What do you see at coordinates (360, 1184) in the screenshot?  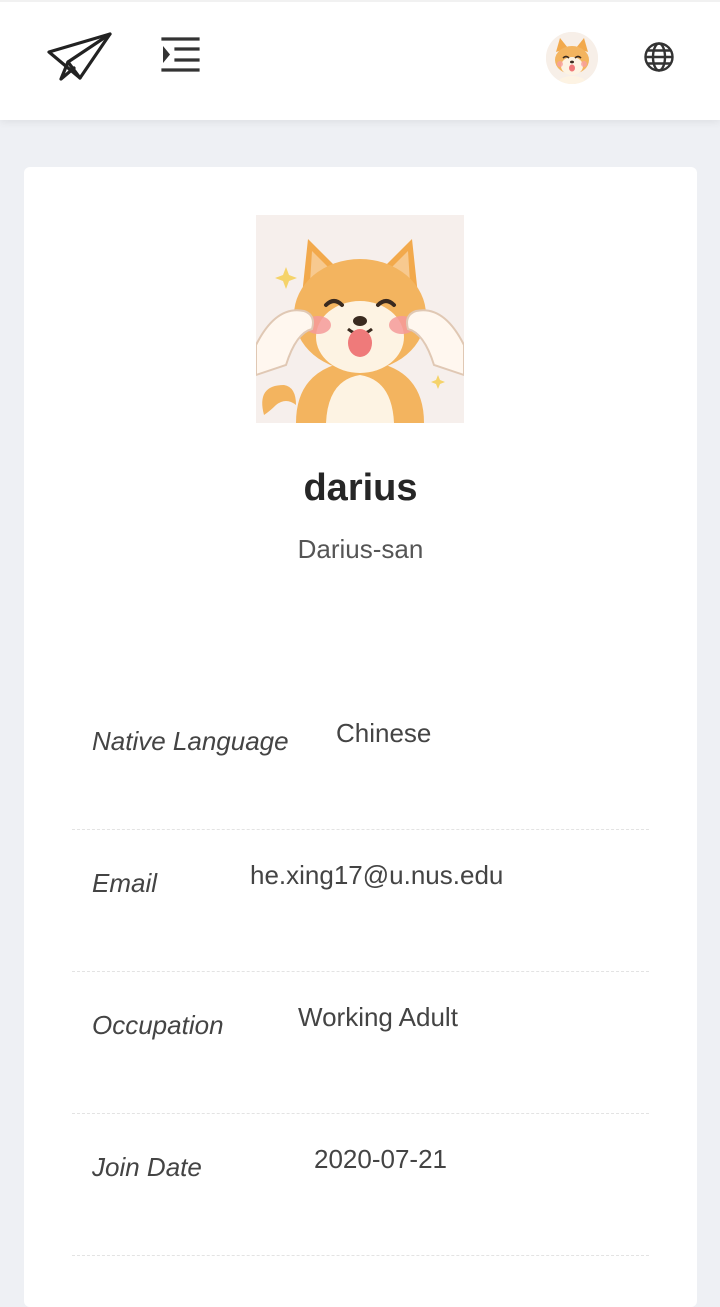 I see `detail-row-join-date: Join Date 2020-07-21` at bounding box center [360, 1184].